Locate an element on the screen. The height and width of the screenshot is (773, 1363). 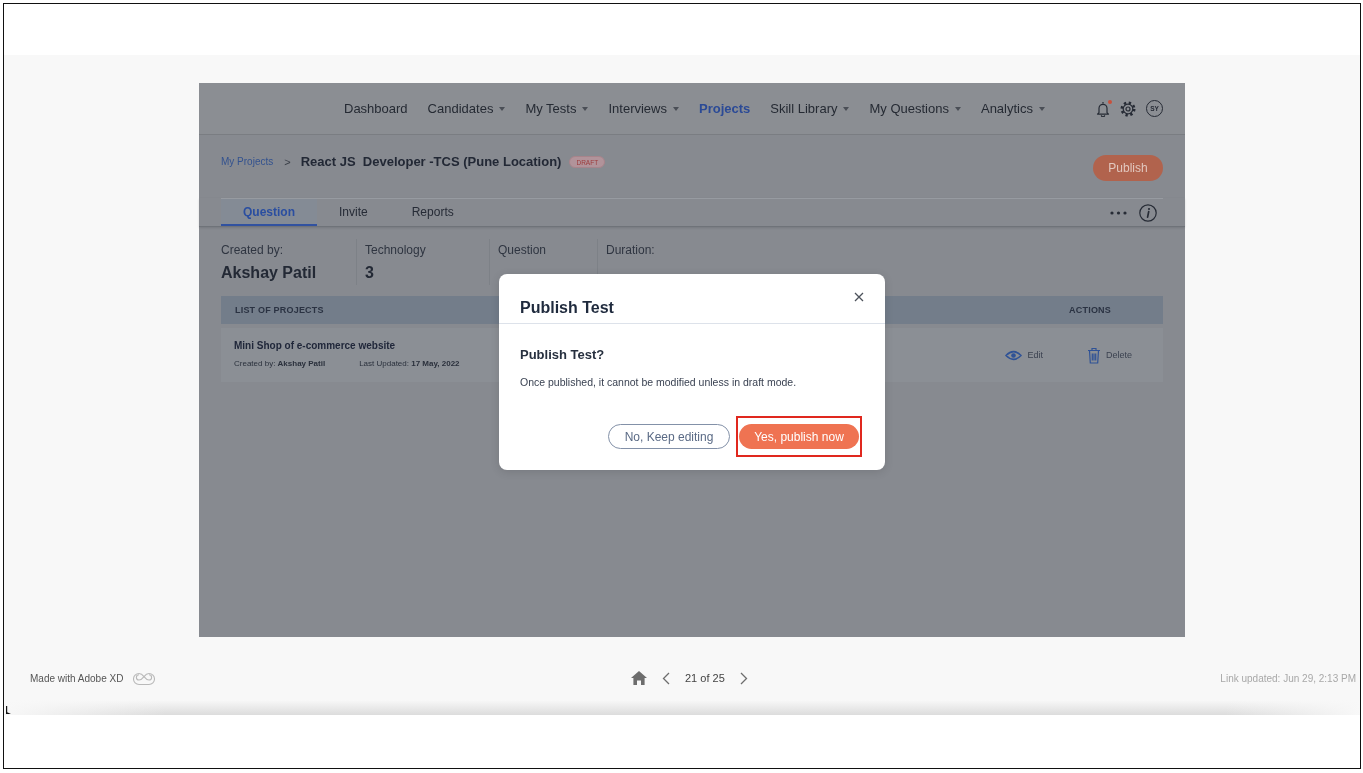
confirm-button: Yes, publish now is located at coordinates (799, 436).